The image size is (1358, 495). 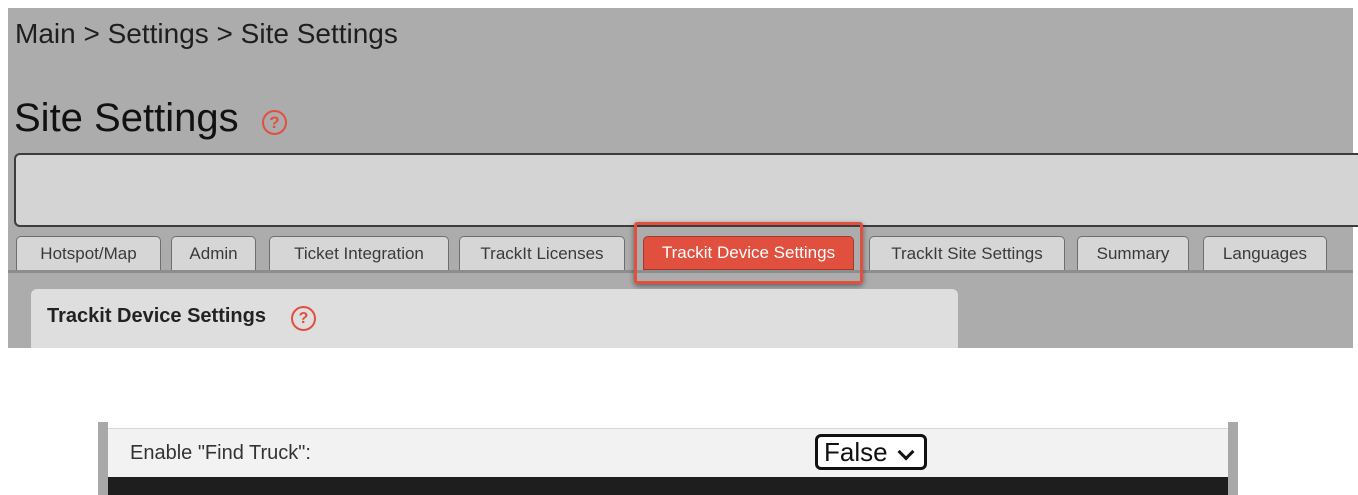 What do you see at coordinates (303, 318) in the screenshot?
I see `section-help-icon: ?` at bounding box center [303, 318].